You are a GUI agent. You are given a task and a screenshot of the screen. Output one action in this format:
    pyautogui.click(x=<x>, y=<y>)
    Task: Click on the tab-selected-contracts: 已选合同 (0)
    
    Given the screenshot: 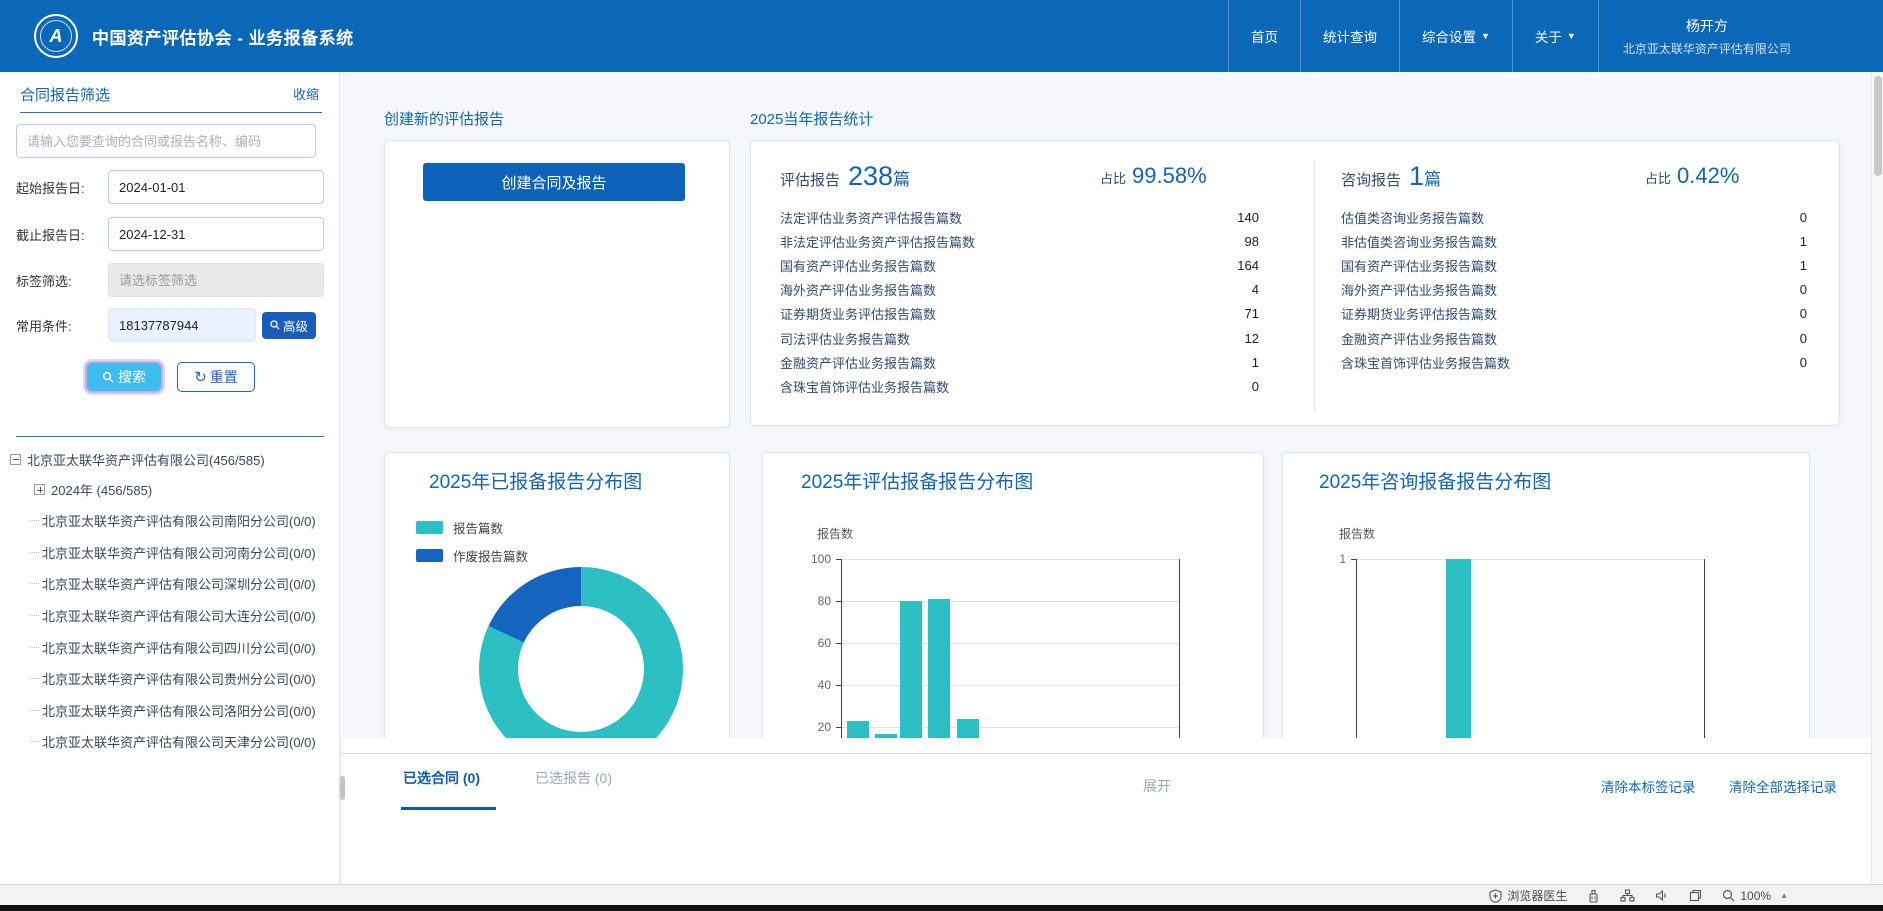 What is the action you would take?
    pyautogui.click(x=441, y=778)
    